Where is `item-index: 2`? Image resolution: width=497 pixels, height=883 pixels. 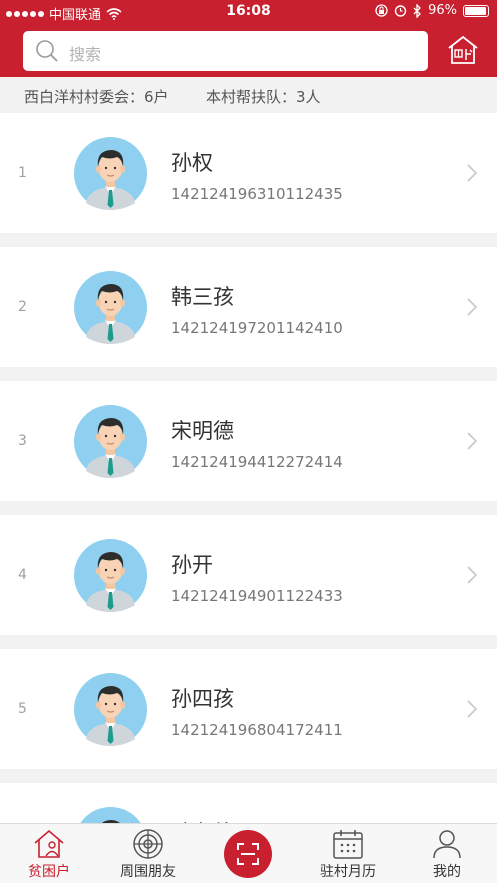 item-index: 2 is located at coordinates (22, 307).